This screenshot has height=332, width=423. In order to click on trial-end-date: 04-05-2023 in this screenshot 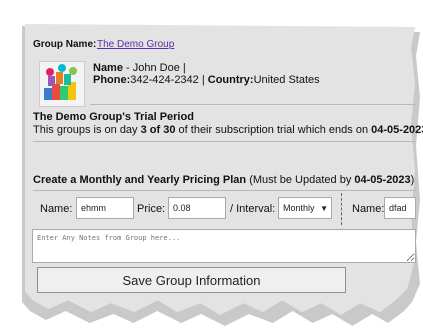, I will do `click(397, 130)`.